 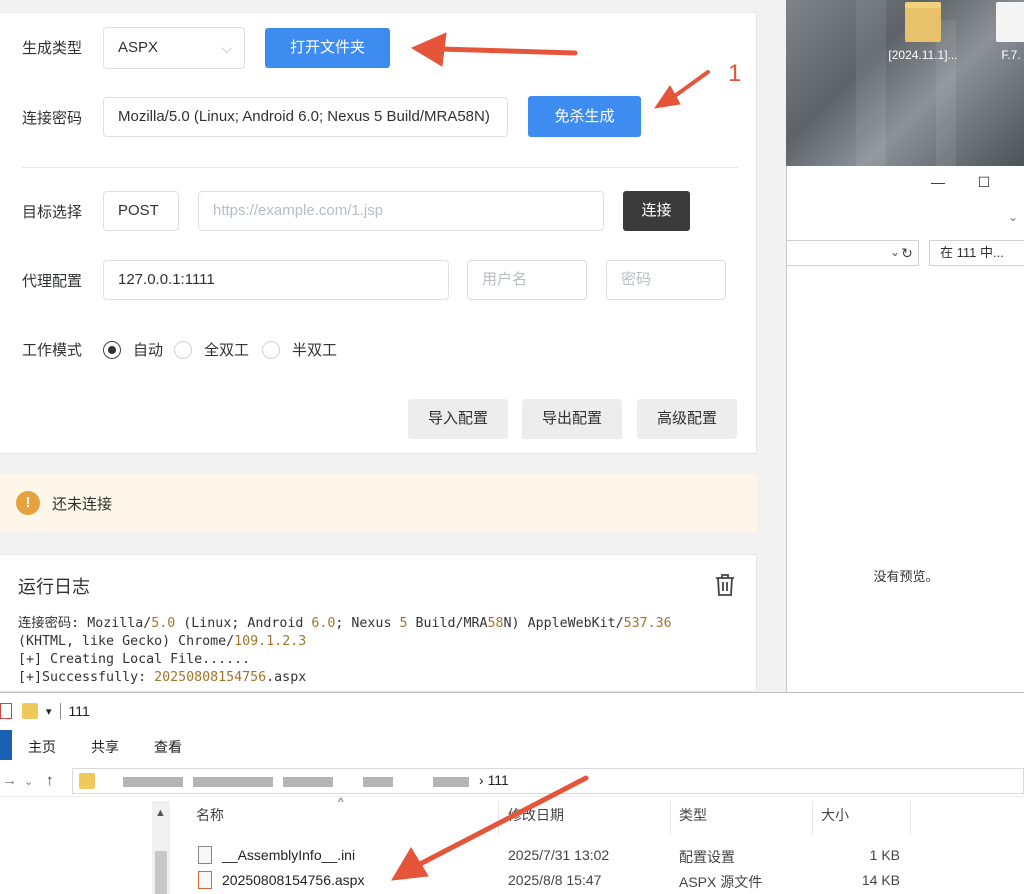 What do you see at coordinates (327, 48) in the screenshot?
I see `open-folder-button: 打开文件夹` at bounding box center [327, 48].